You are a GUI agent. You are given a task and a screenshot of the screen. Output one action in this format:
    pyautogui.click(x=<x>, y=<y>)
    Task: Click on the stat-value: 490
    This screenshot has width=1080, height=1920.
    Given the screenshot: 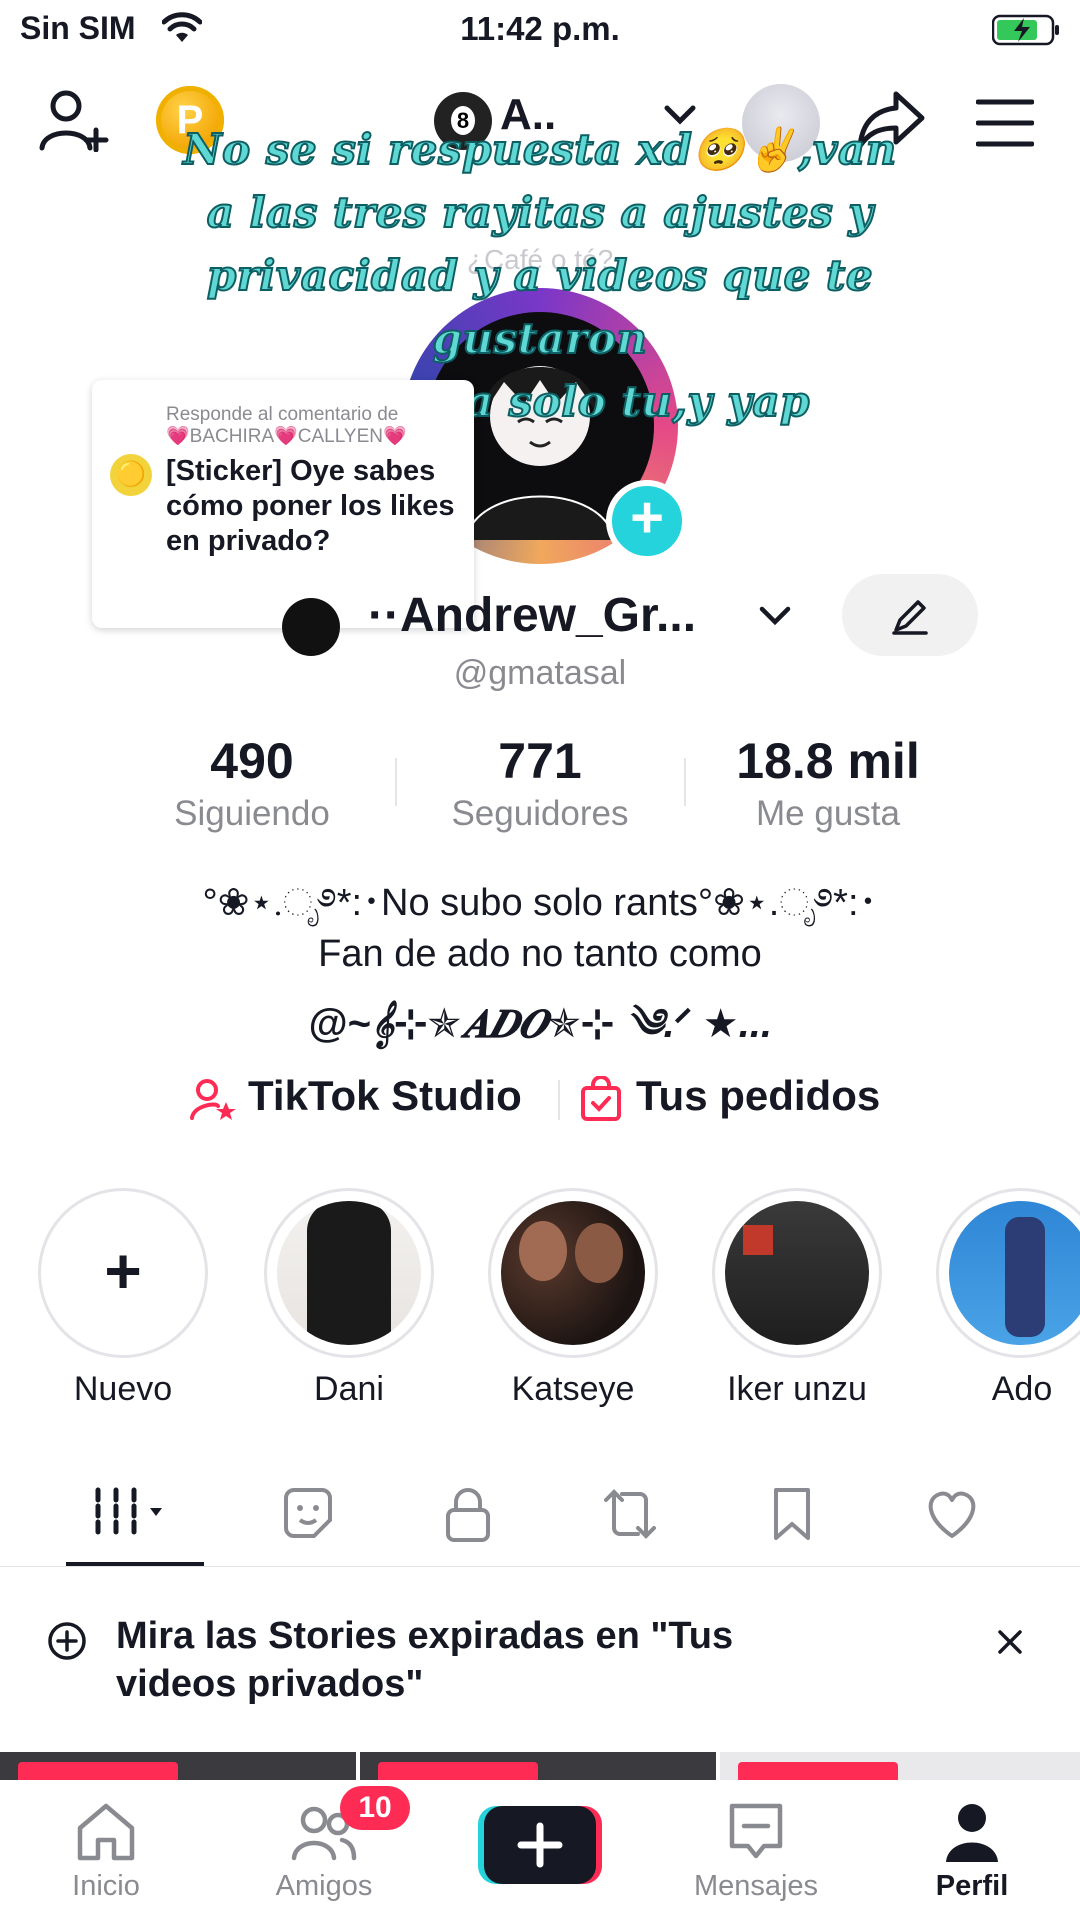 What is the action you would take?
    pyautogui.click(x=252, y=761)
    